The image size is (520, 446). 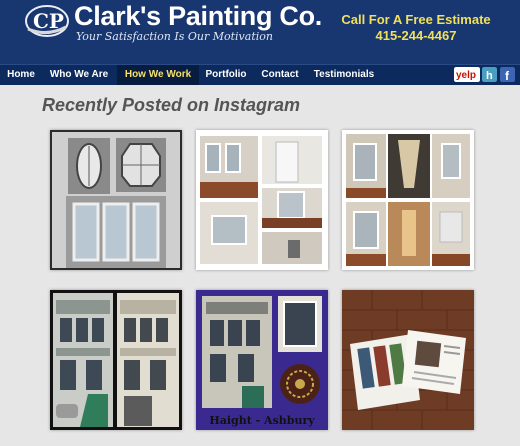 I want to click on instagram-post-hallway-rooms, so click(x=408, y=200).